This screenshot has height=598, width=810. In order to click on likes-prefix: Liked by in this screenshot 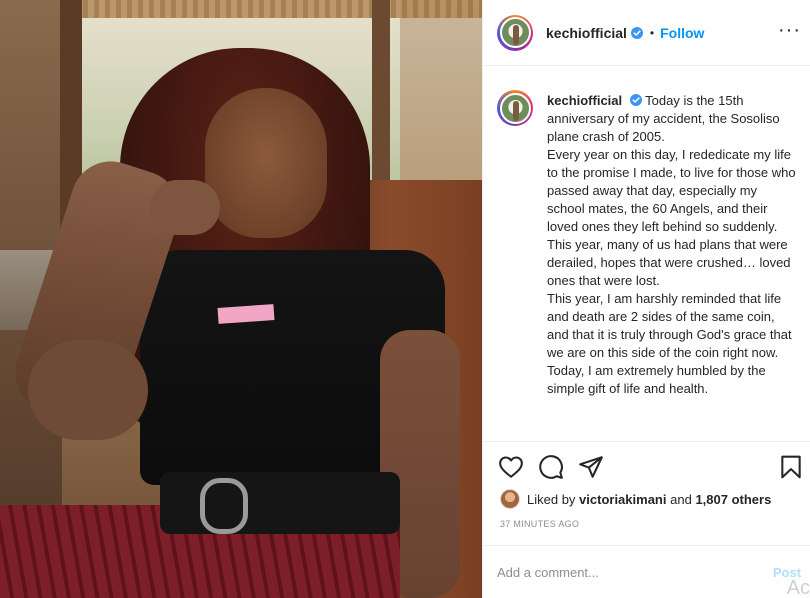, I will do `click(551, 499)`.